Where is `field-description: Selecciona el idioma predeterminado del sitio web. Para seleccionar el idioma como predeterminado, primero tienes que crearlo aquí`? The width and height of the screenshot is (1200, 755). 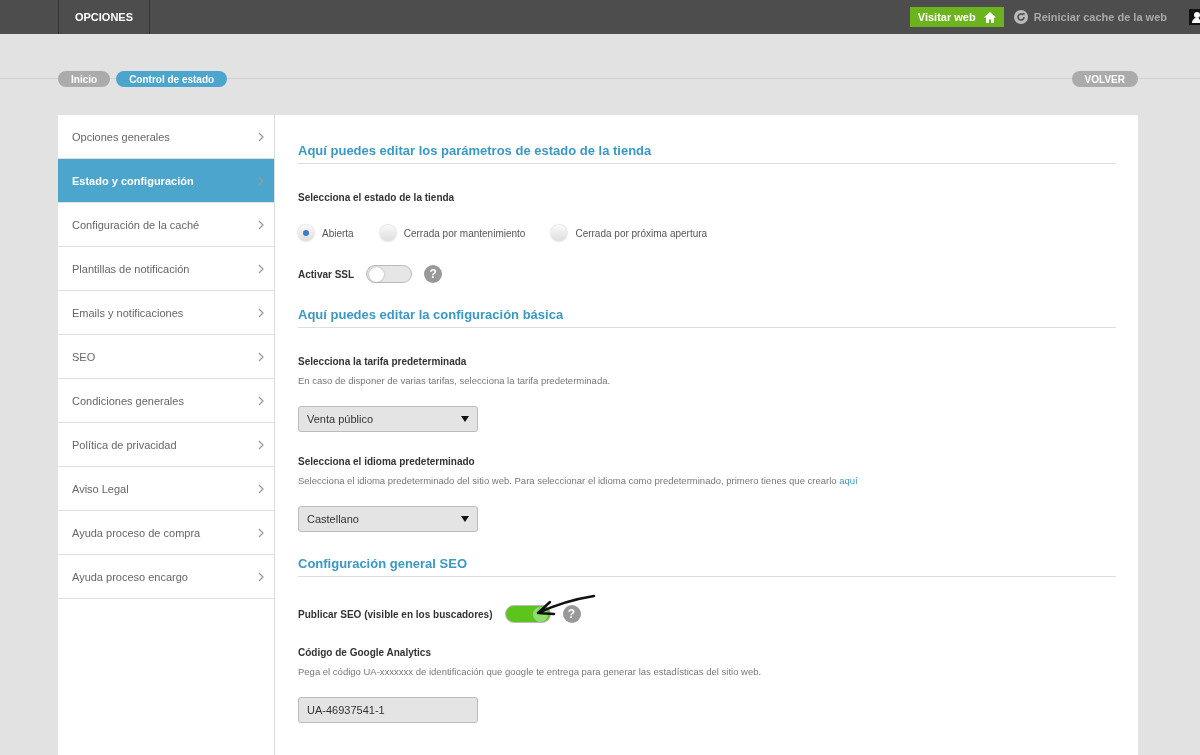
field-description: Selecciona el idioma predeterminado del sitio web. Para seleccionar el idioma como predeterminado, primero tienes que crearlo aquí is located at coordinates (578, 480).